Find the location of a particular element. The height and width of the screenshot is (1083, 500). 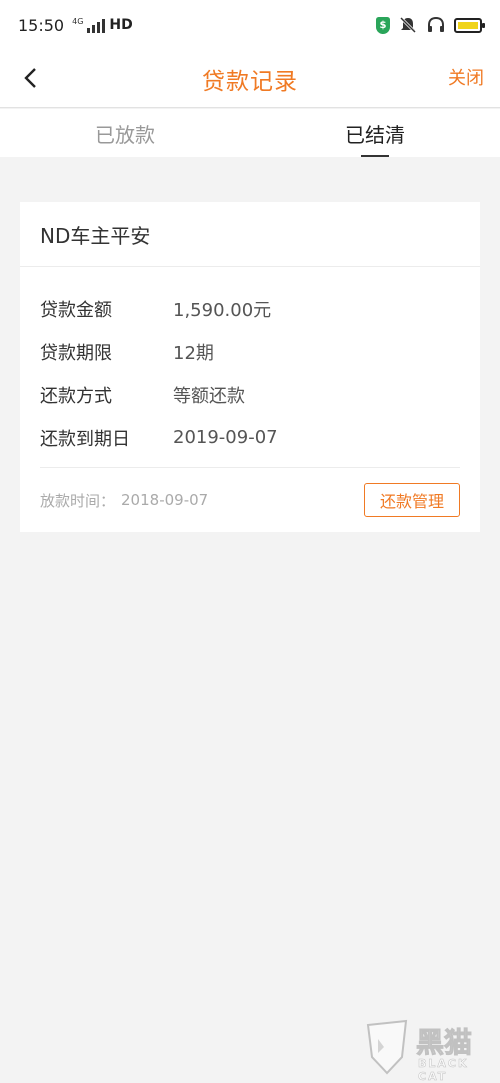

status-icons: $ is located at coordinates (430, 25).